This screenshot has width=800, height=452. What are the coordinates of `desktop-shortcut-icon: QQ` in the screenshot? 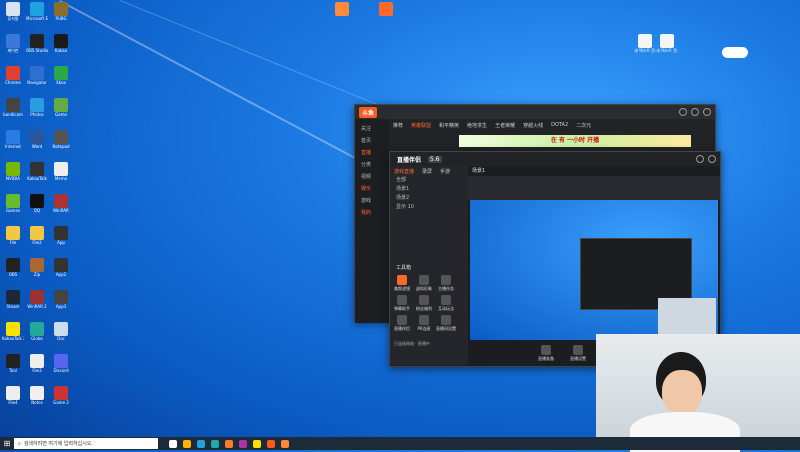 It's located at (37, 203).